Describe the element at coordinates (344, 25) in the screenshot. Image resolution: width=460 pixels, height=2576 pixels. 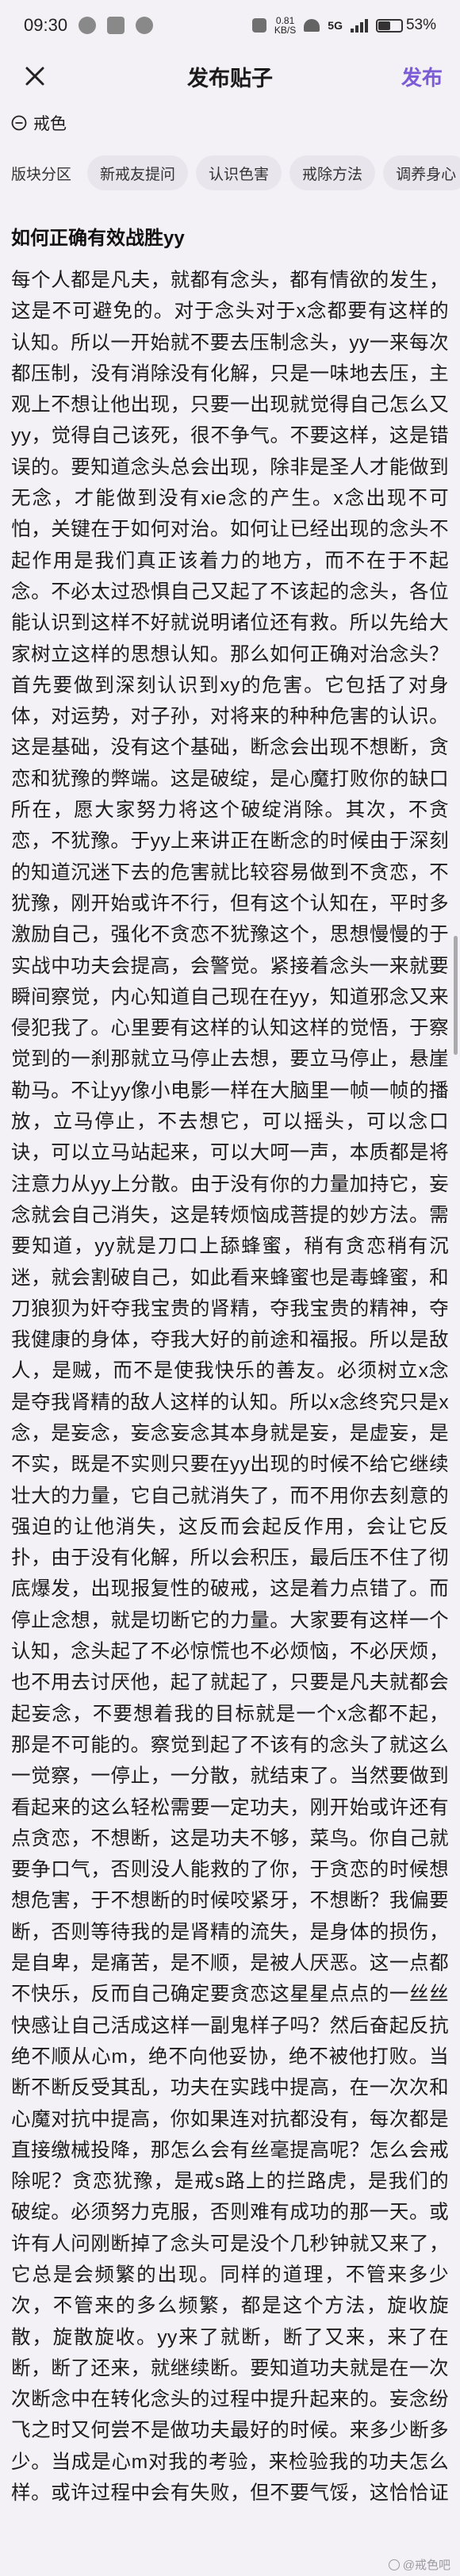
I see `status-right: 0.81 KB/S 5G 53%` at that location.